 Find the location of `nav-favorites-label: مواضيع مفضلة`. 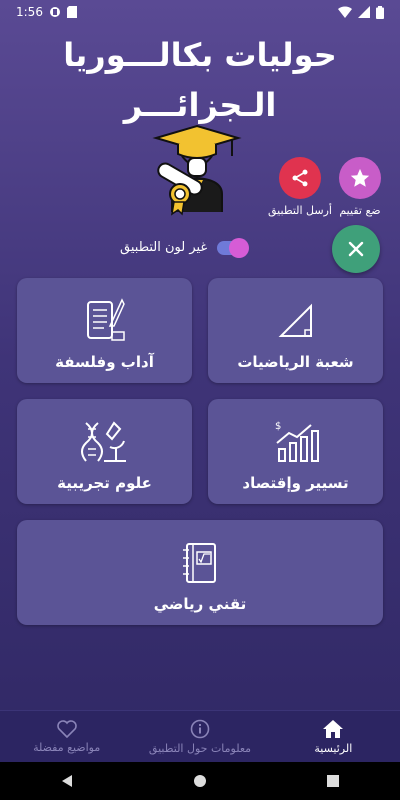

nav-favorites-label: مواضيع مفضلة is located at coordinates (67, 747).